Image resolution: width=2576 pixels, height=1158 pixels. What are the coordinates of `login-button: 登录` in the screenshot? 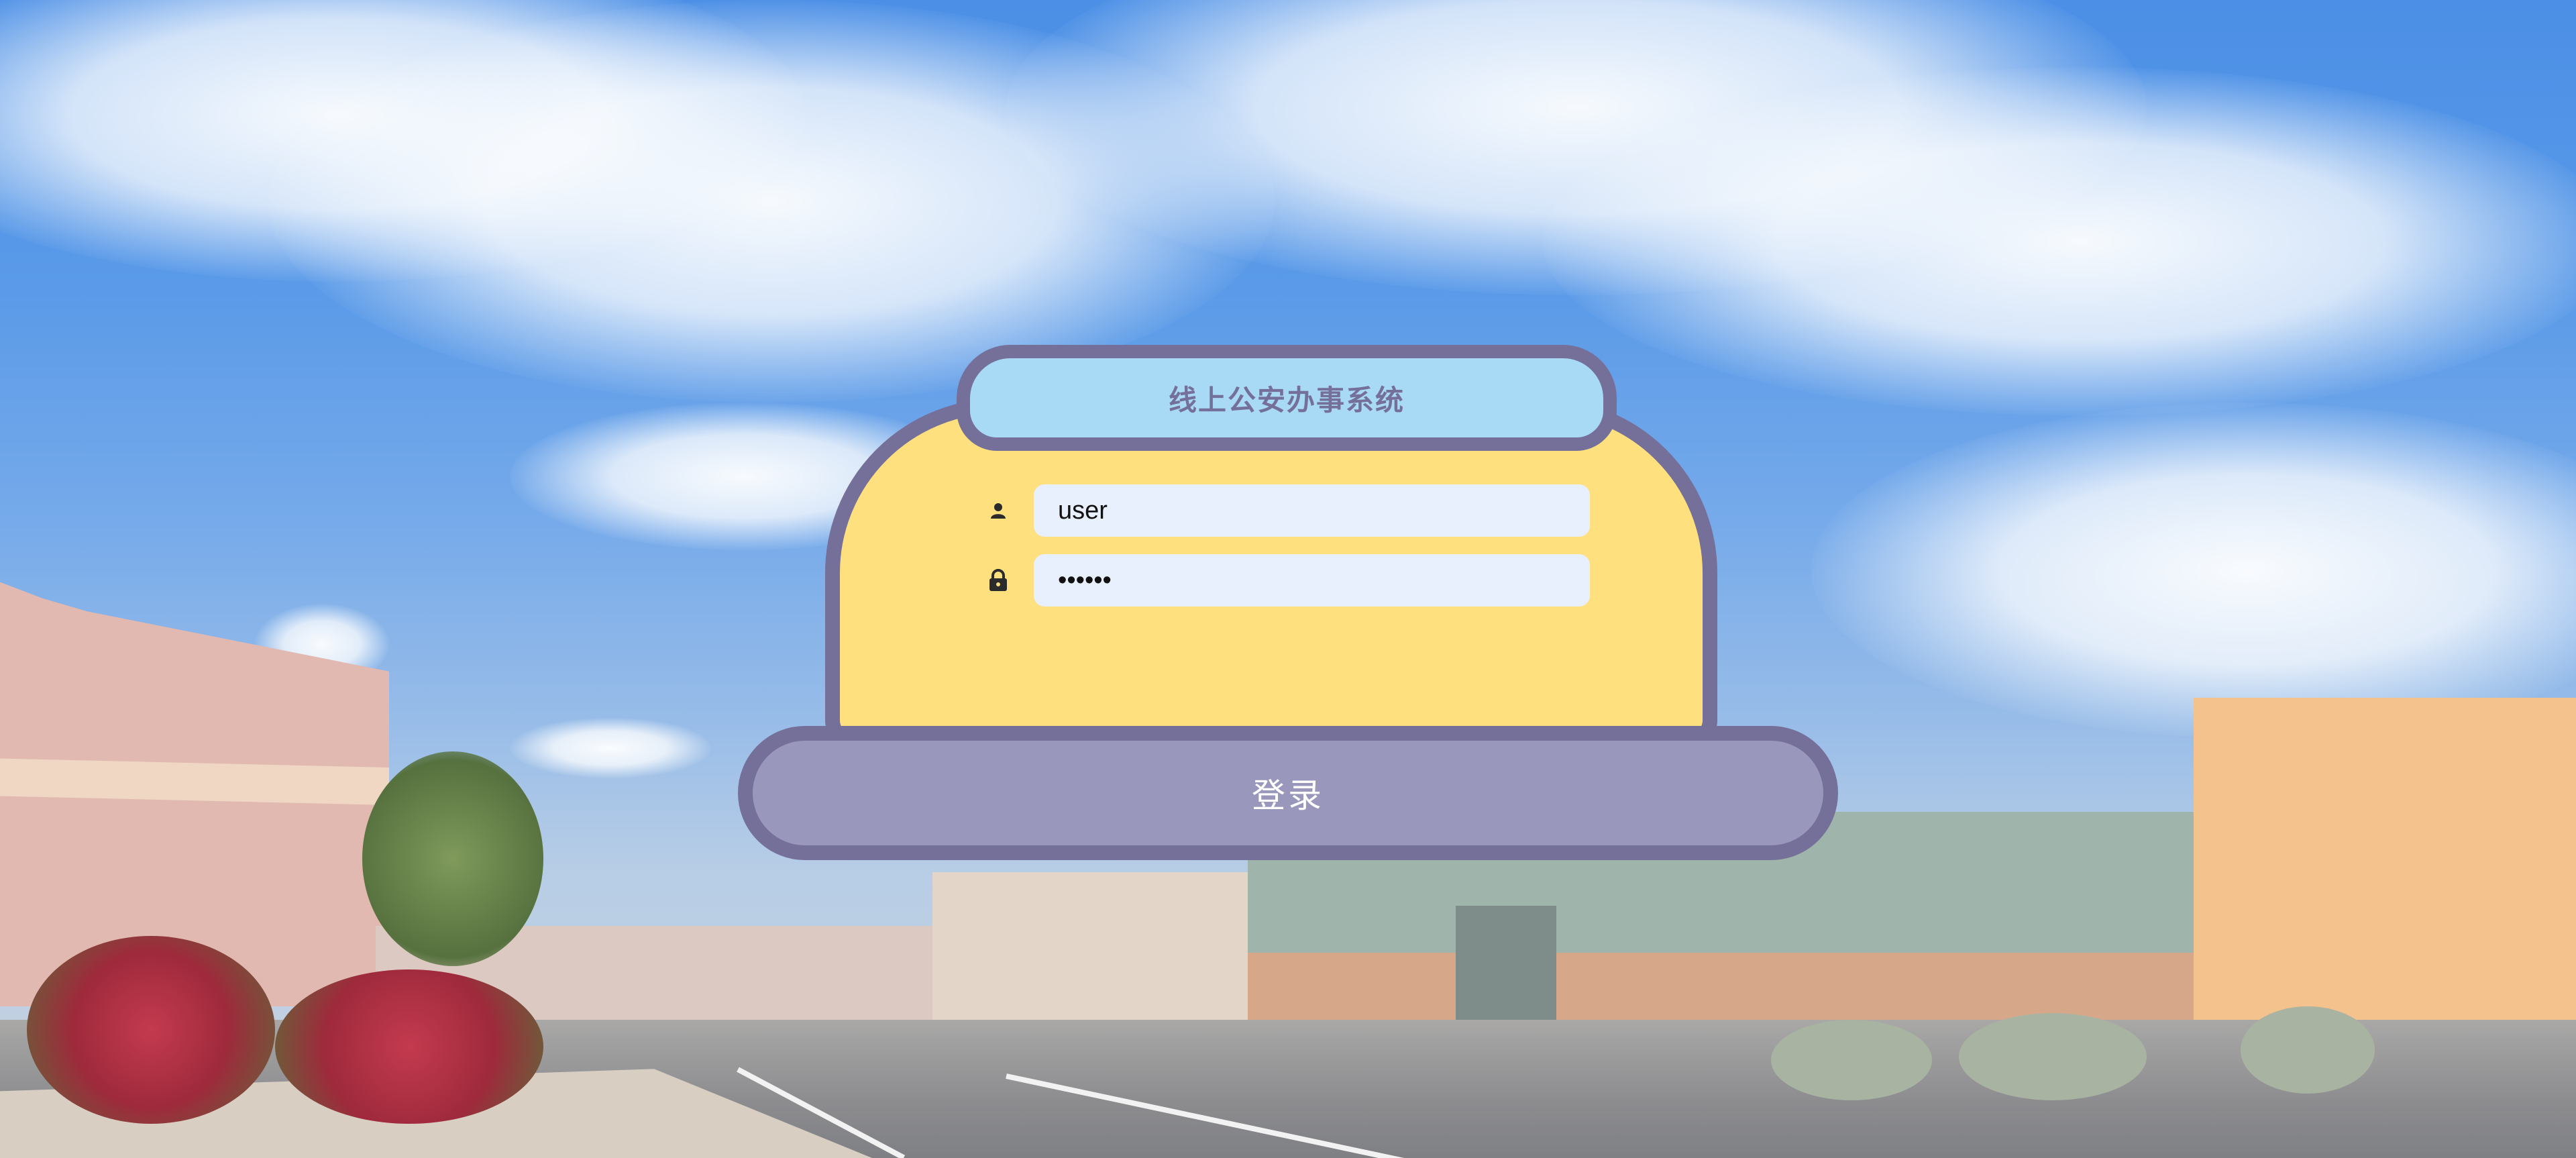 It's located at (1288, 793).